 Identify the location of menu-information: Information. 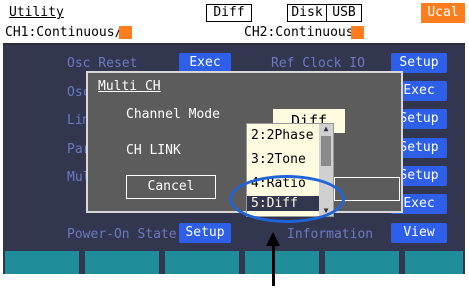
(330, 234).